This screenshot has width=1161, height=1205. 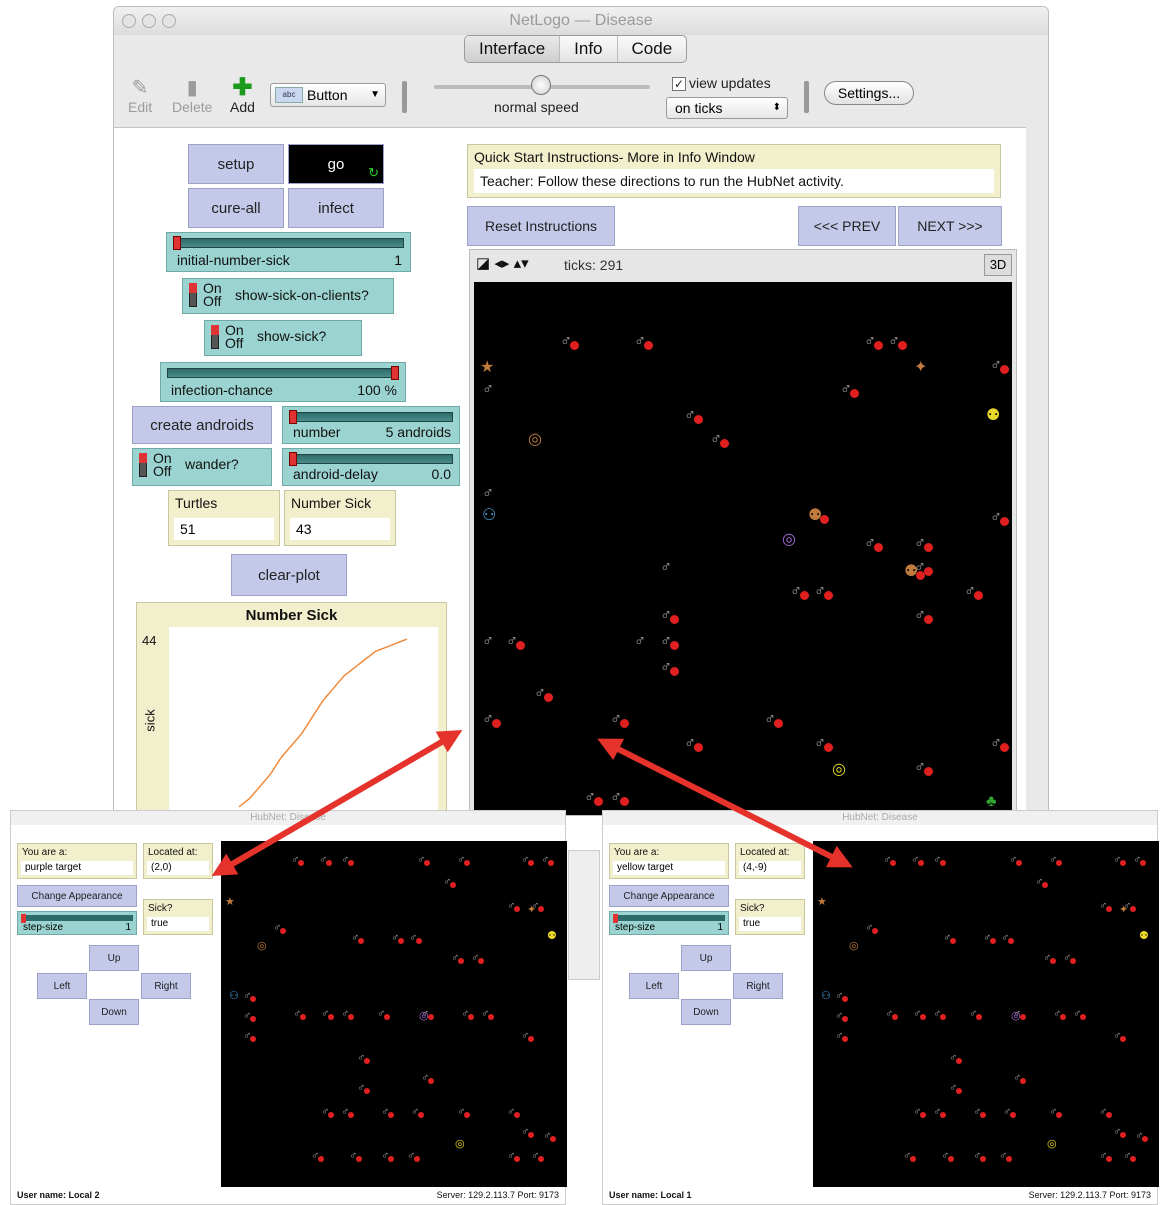 I want to click on minimize-window-icon, so click(x=149, y=21).